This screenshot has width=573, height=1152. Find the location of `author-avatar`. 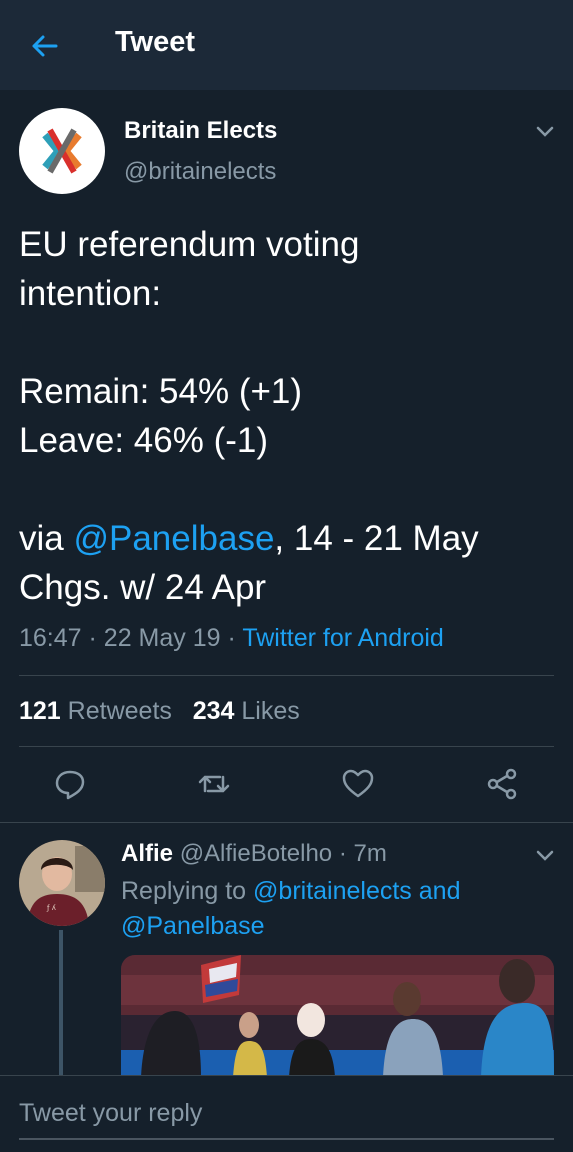

author-avatar is located at coordinates (62, 151).